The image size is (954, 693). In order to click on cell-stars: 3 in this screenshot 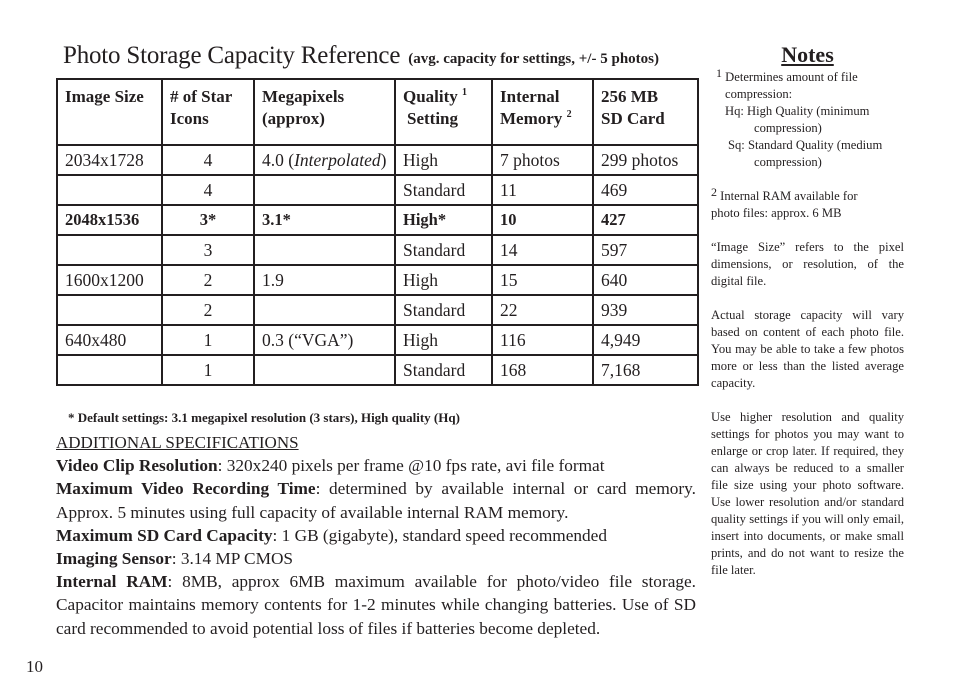, I will do `click(208, 250)`.